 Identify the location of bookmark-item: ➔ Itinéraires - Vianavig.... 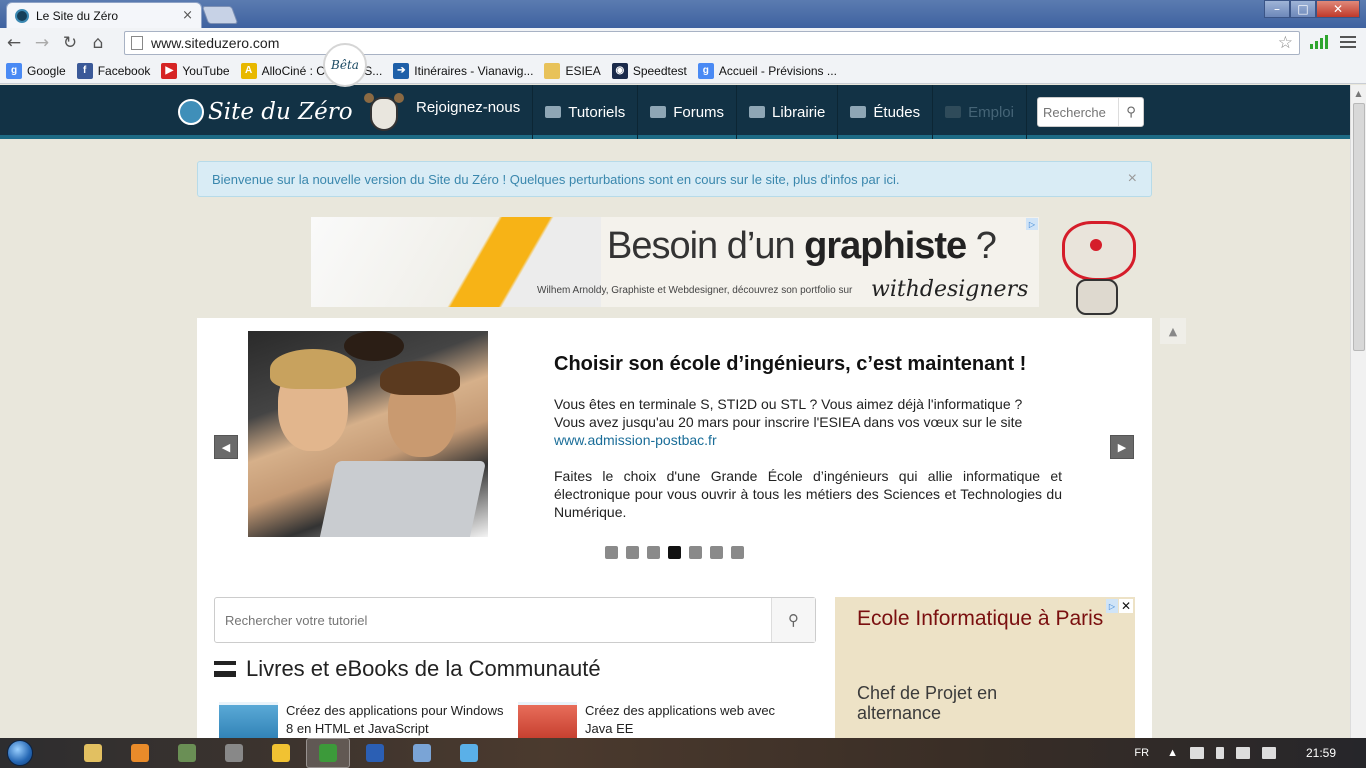
(463, 70).